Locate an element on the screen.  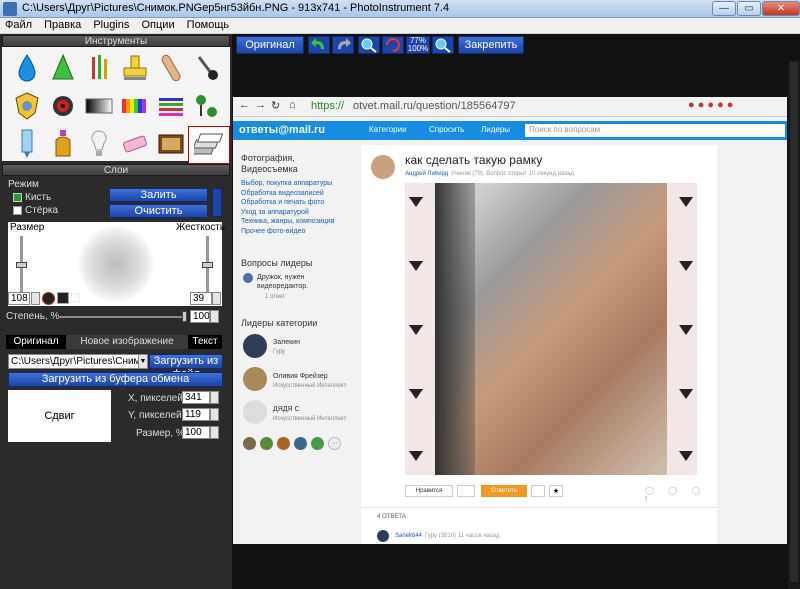
site-search-input: Поиск по вопросам is located at coordinates (655, 130).